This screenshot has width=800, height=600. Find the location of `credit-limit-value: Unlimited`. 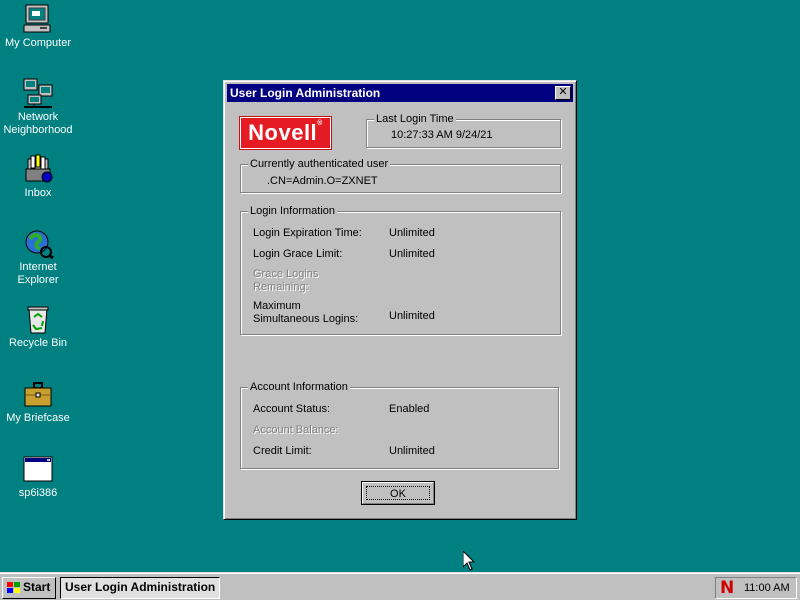

credit-limit-value: Unlimited is located at coordinates (412, 451).